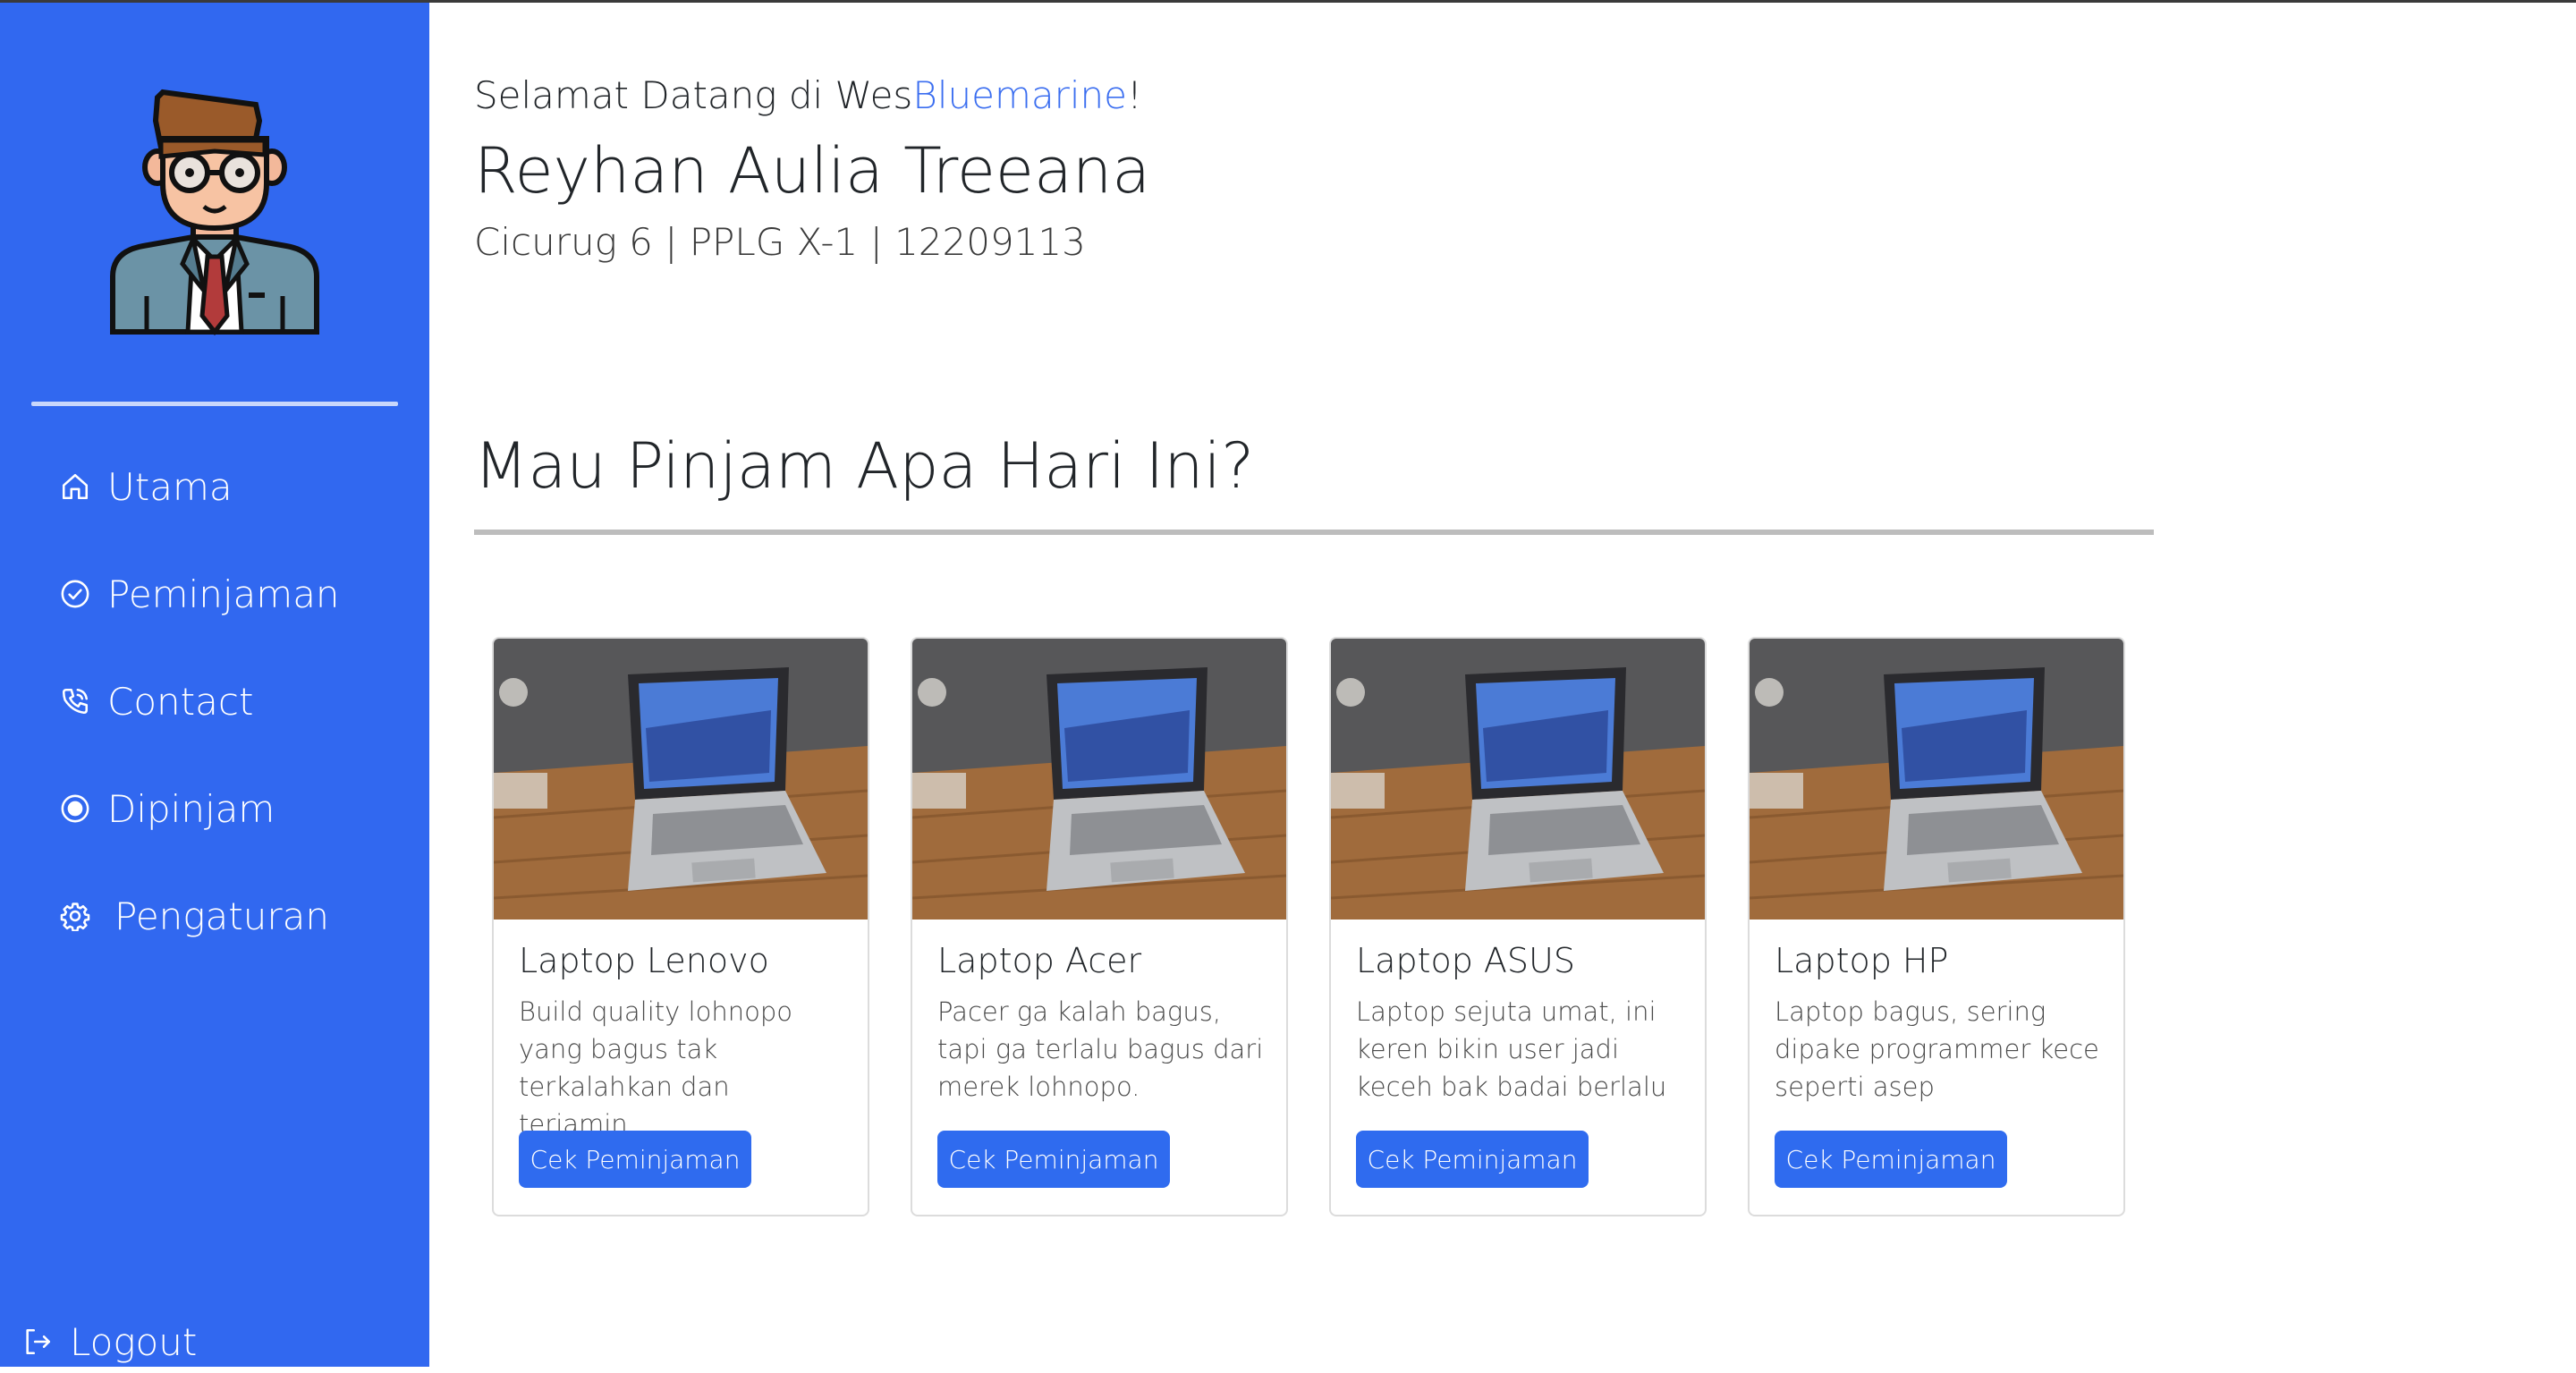 This screenshot has height=1373, width=2576. Describe the element at coordinates (37, 1342) in the screenshot. I see `logout-icon` at that location.